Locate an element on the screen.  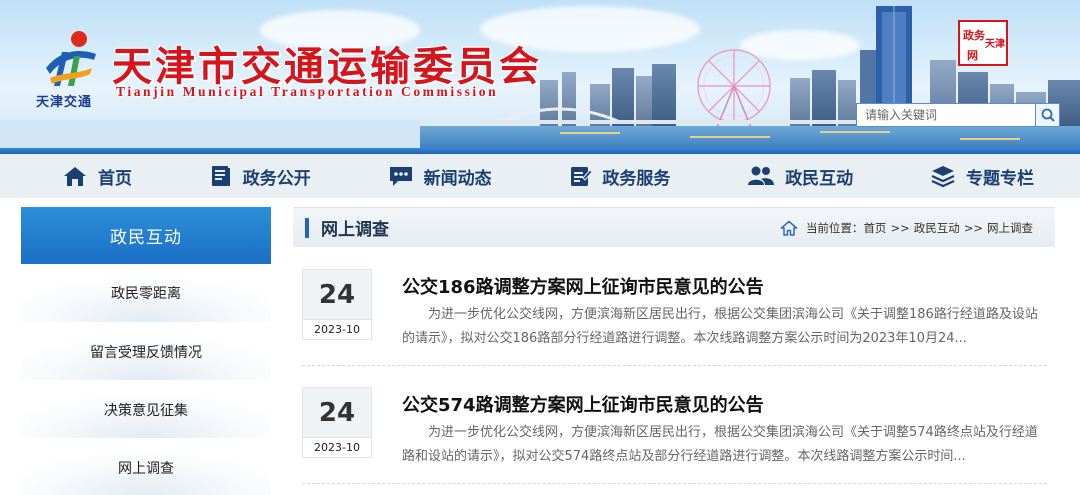
sidebar-item-online-survey: 网上调查 is located at coordinates (146, 466).